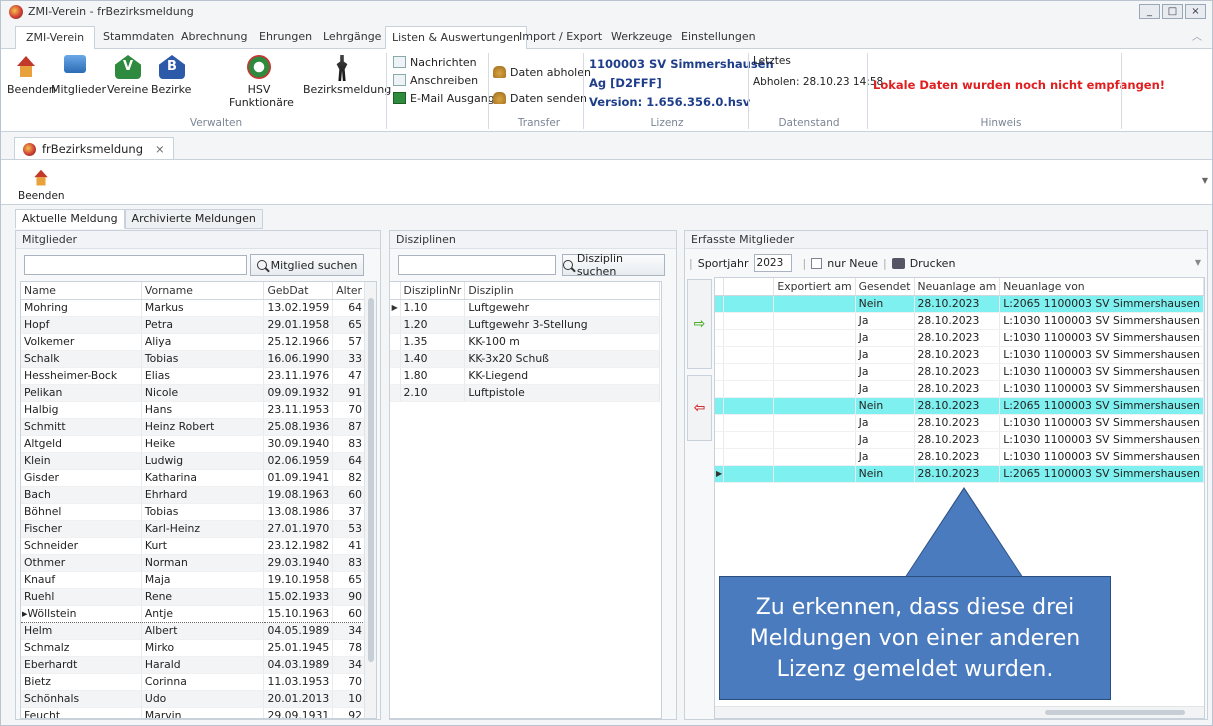  I want to click on col-neuanlage-von: Neuanlage von, so click(1101, 287).